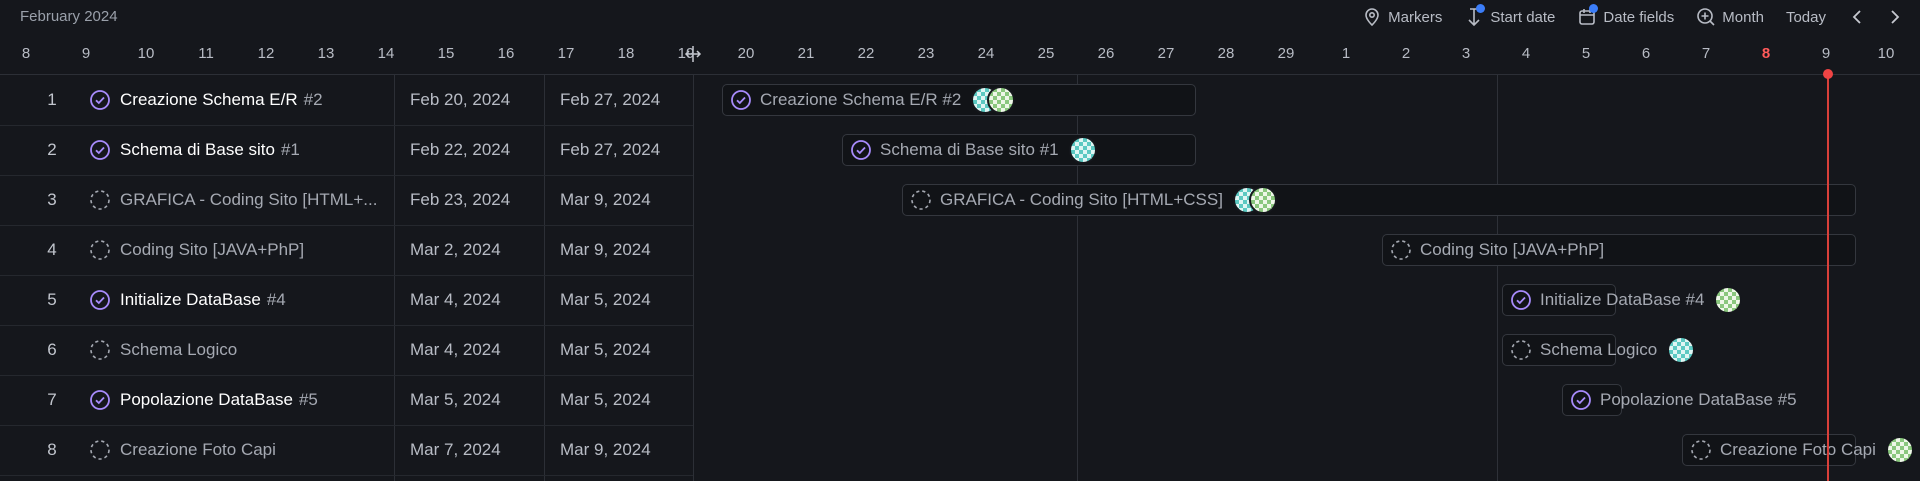  Describe the element at coordinates (1372, 17) in the screenshot. I see `map-pin-icon` at that location.